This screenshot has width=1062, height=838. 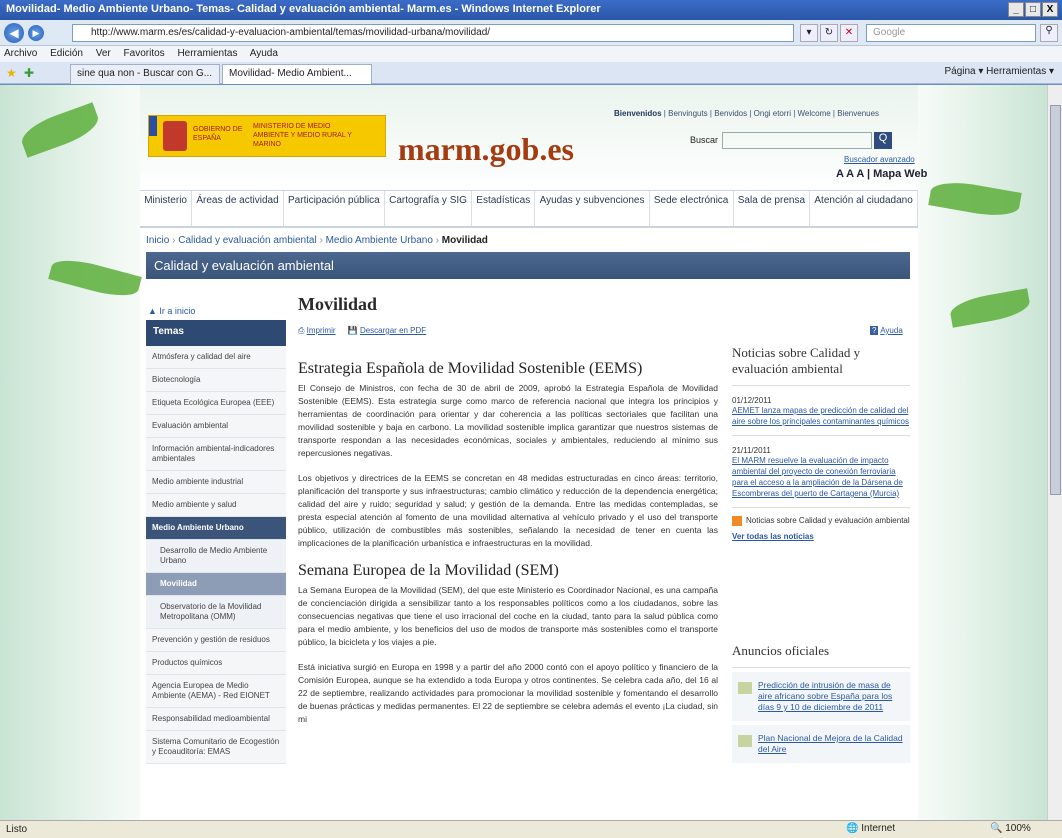 I want to click on sidebar-item: Responsabilidad medioambiental, so click(x=216, y=719).